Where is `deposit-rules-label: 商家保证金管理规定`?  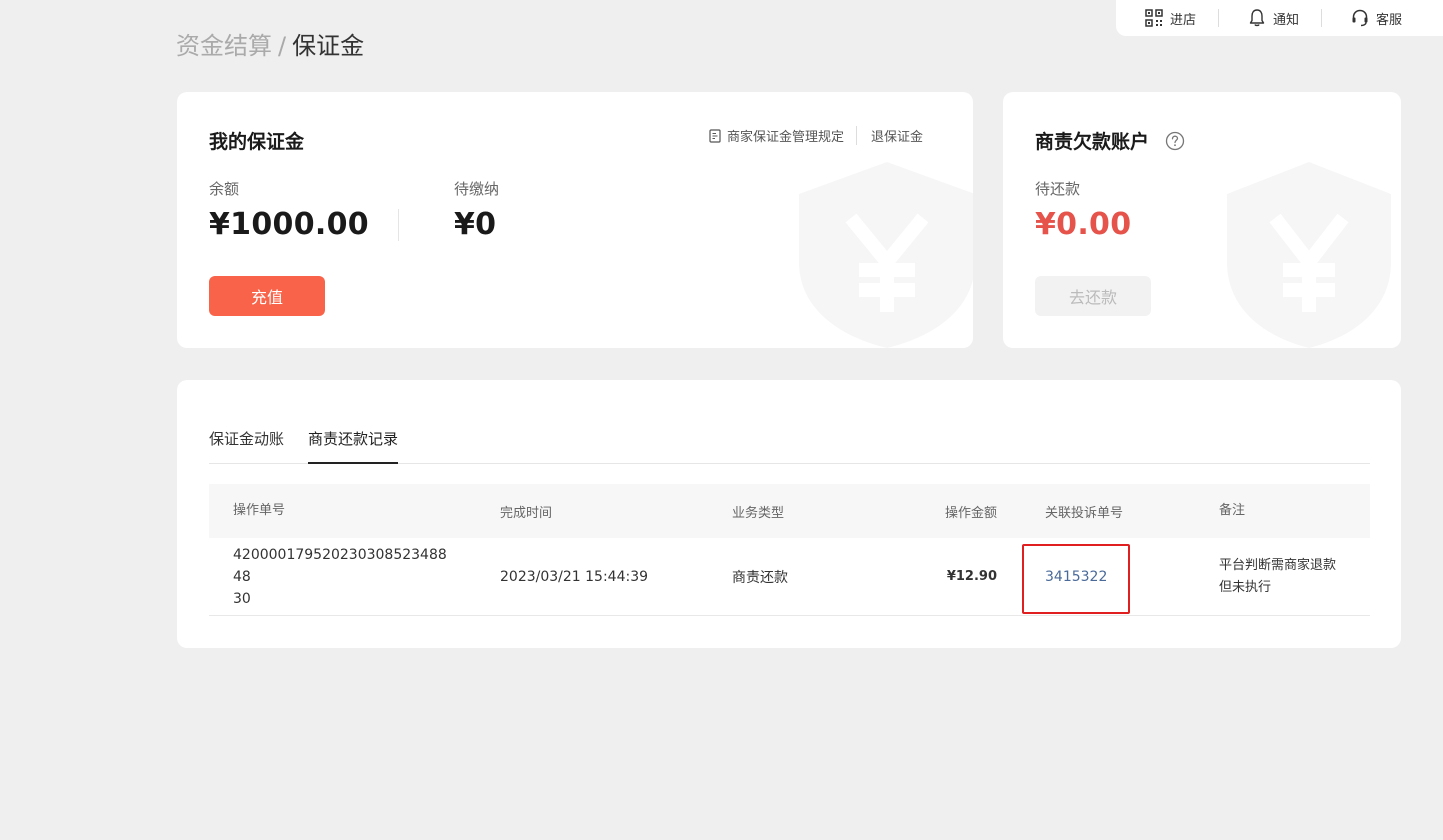 deposit-rules-label: 商家保证金管理规定 is located at coordinates (786, 137).